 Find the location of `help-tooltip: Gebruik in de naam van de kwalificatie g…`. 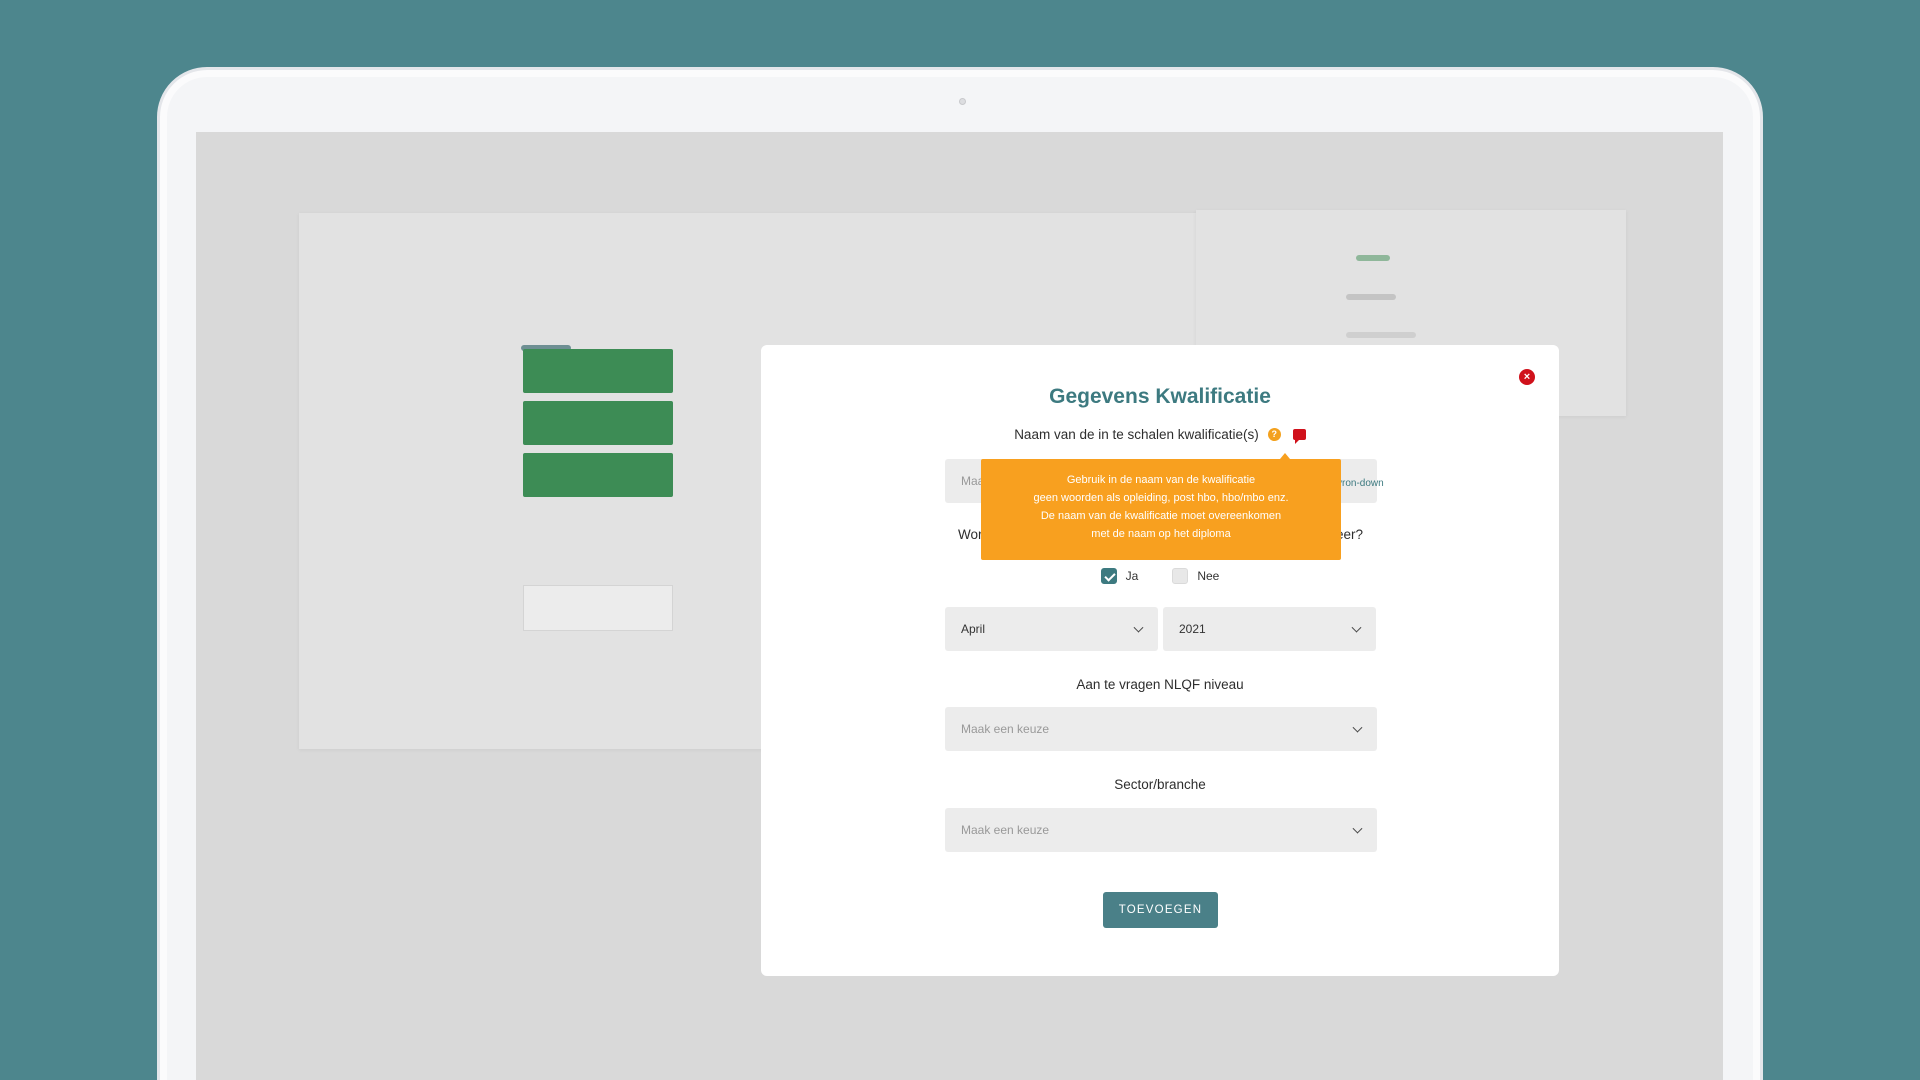

help-tooltip: Gebruik in de naam van de kwalificatie g… is located at coordinates (1161, 506).